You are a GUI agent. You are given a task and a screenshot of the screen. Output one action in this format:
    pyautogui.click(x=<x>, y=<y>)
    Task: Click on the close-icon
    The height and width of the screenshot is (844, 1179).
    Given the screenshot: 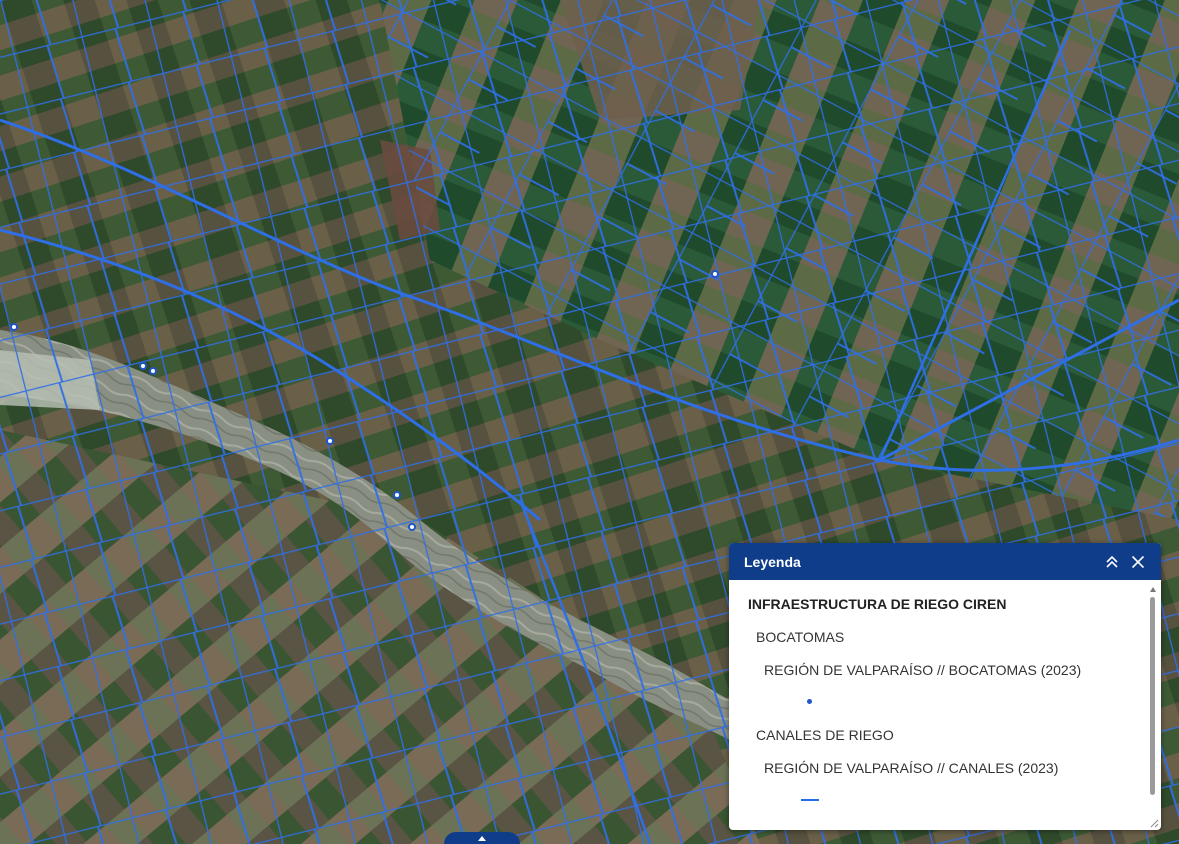 What is the action you would take?
    pyautogui.click(x=1138, y=561)
    